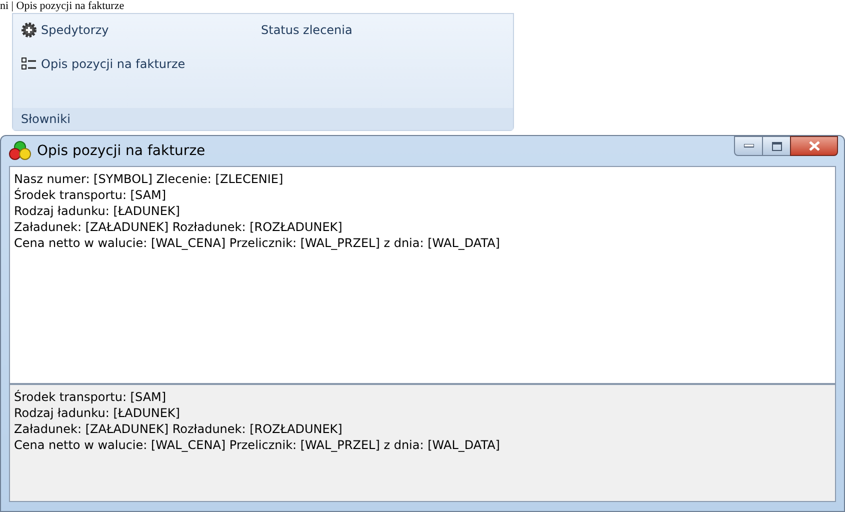 The height and width of the screenshot is (512, 845). Describe the element at coordinates (103, 64) in the screenshot. I see `ribbon-button: Opis pozycji na fakturze` at that location.